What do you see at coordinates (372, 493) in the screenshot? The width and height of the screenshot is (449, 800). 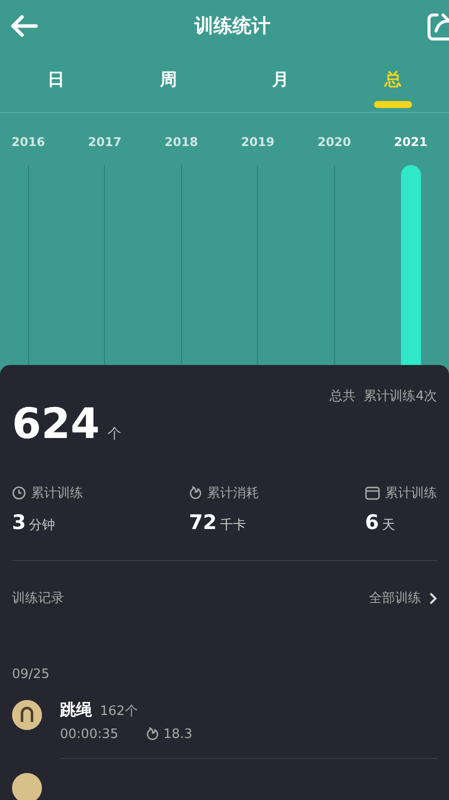 I see `calendar-icon` at bounding box center [372, 493].